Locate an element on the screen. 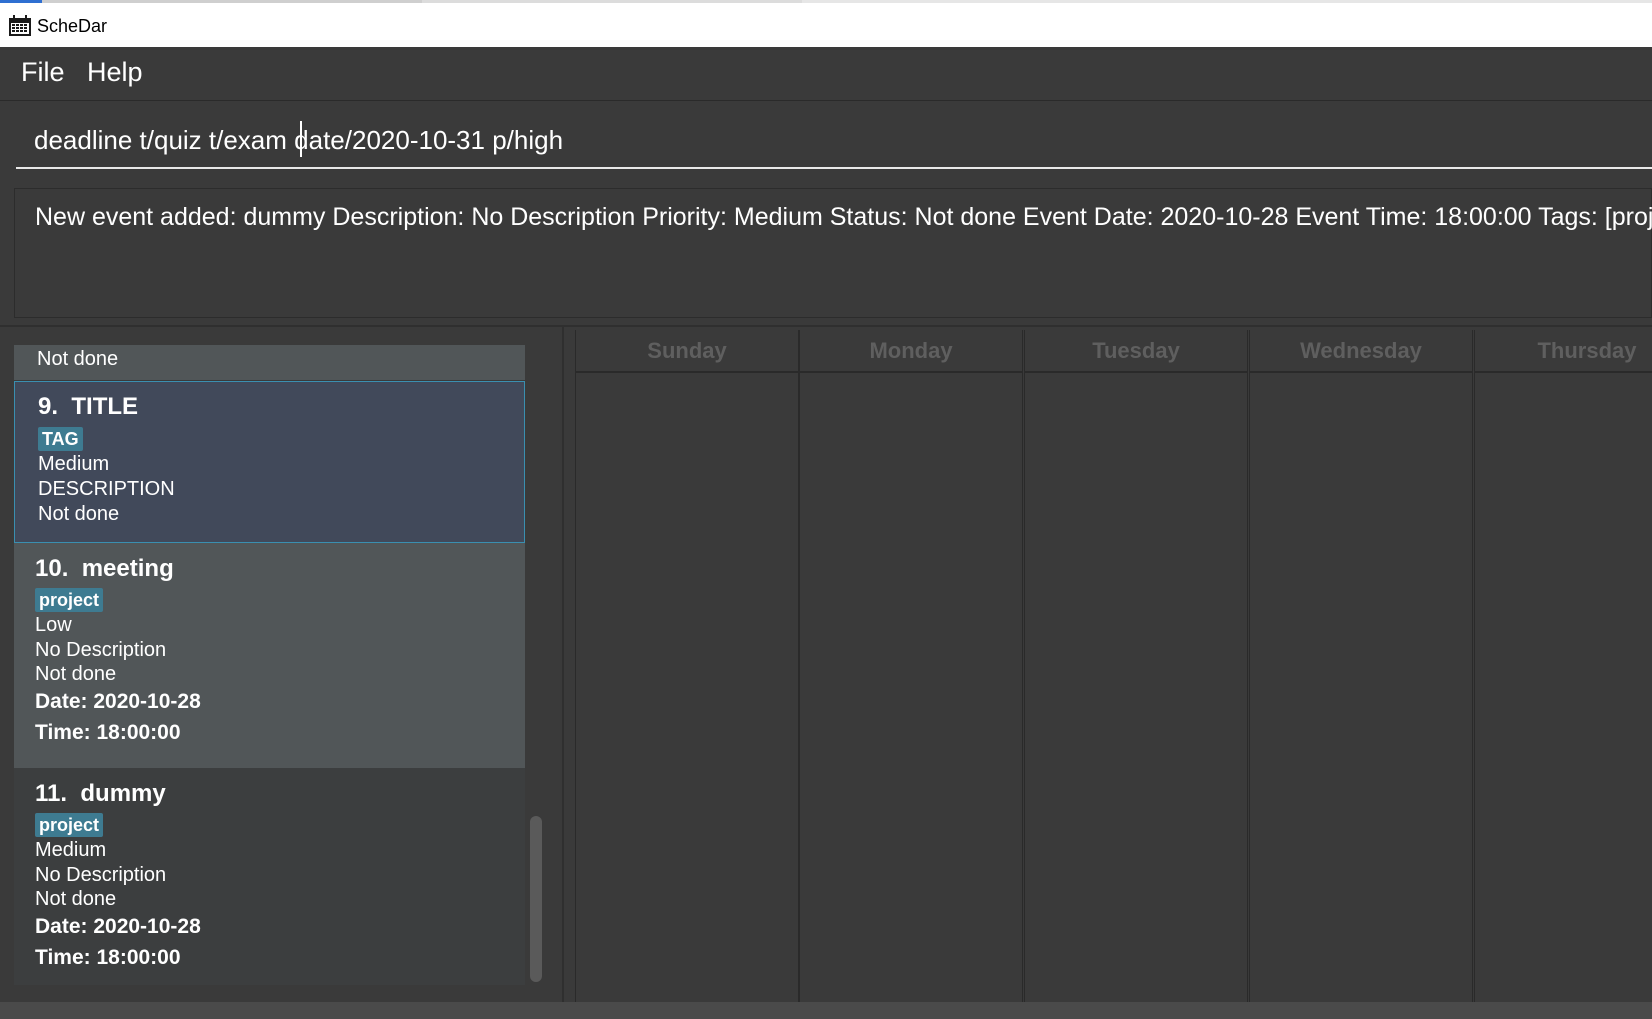 The image size is (1652, 1019). event-title: 10. meeting is located at coordinates (104, 568).